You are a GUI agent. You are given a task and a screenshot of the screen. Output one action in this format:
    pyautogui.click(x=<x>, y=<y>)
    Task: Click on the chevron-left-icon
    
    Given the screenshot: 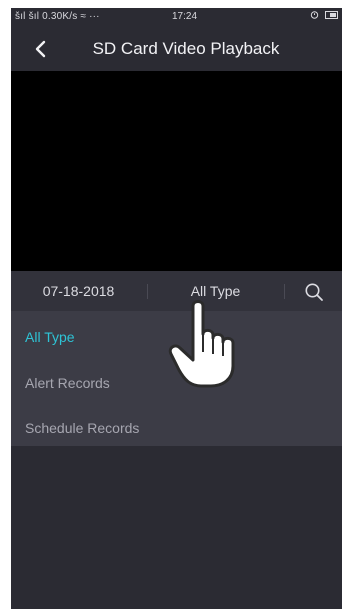 What is the action you would take?
    pyautogui.click(x=40, y=49)
    